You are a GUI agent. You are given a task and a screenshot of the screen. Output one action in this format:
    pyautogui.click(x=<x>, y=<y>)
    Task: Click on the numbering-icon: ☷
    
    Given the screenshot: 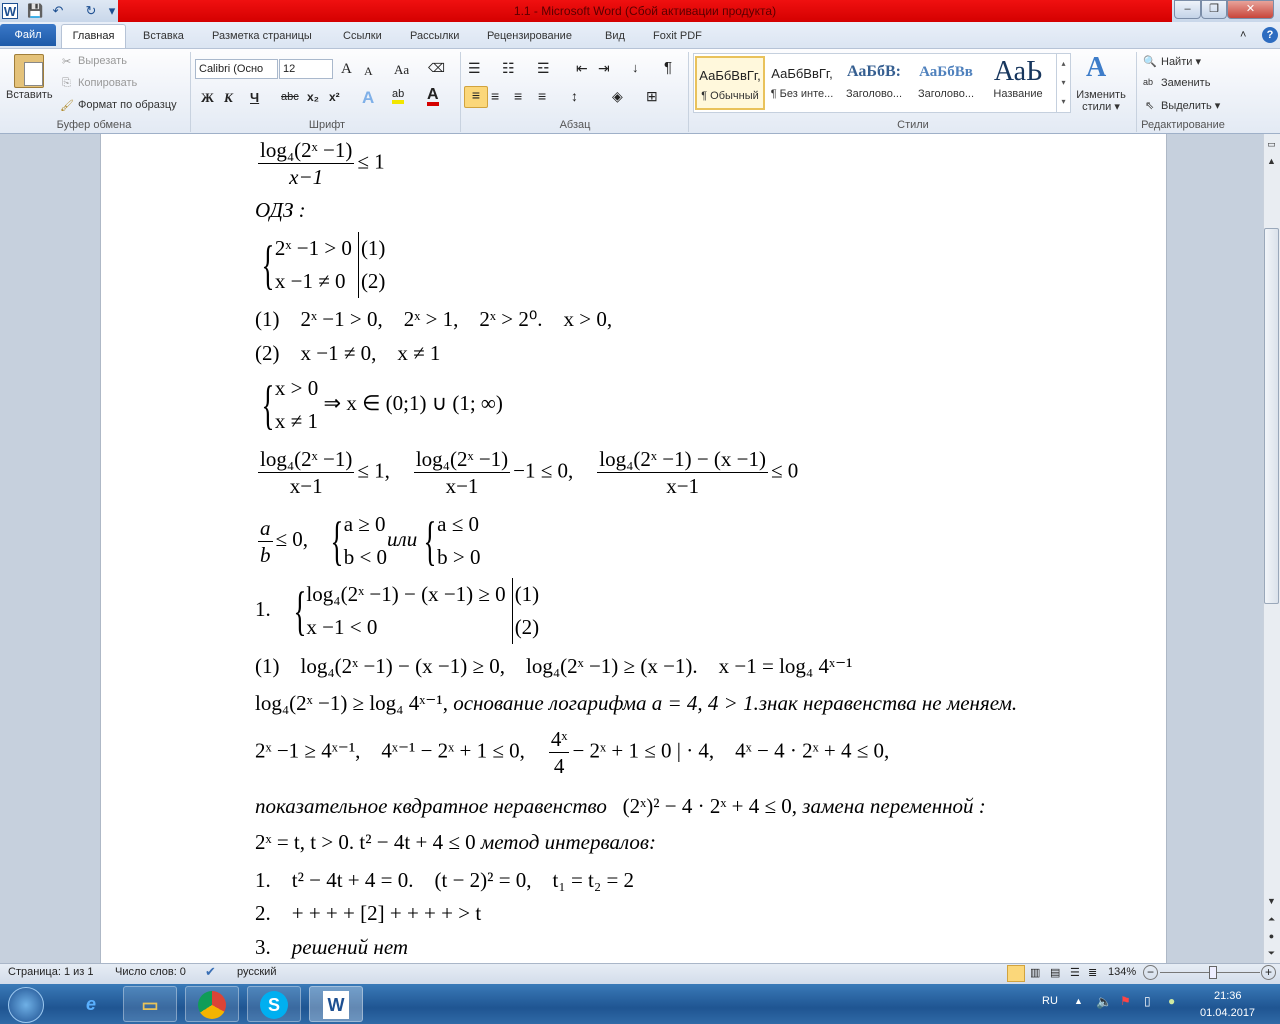 What is the action you would take?
    pyautogui.click(x=508, y=68)
    